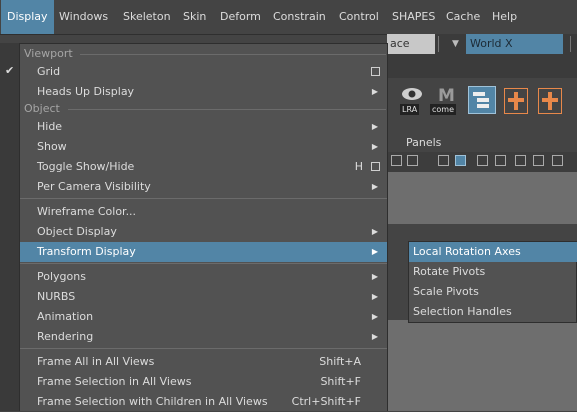 The height and width of the screenshot is (412, 577). I want to click on lra-label: LRA, so click(410, 109).